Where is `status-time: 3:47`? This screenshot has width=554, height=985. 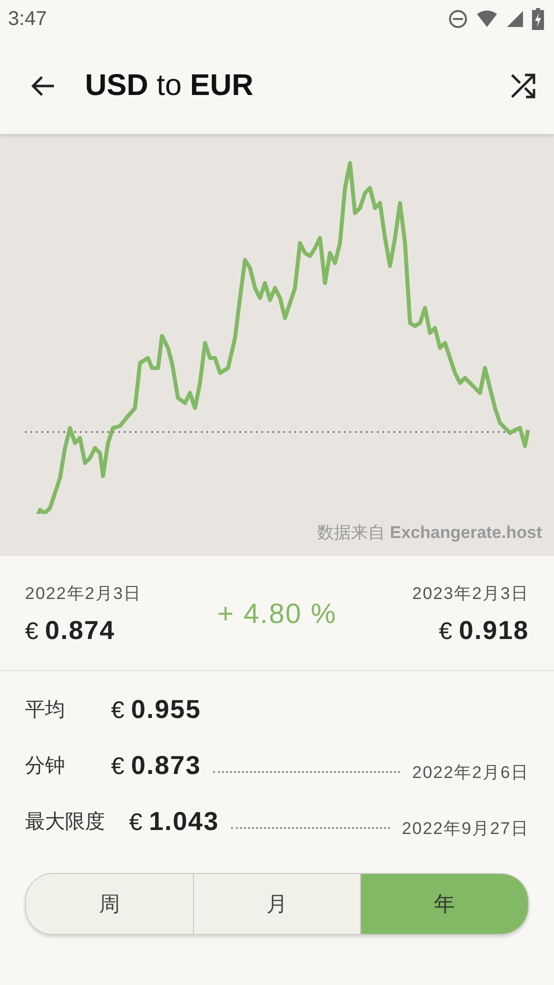 status-time: 3:47 is located at coordinates (27, 19).